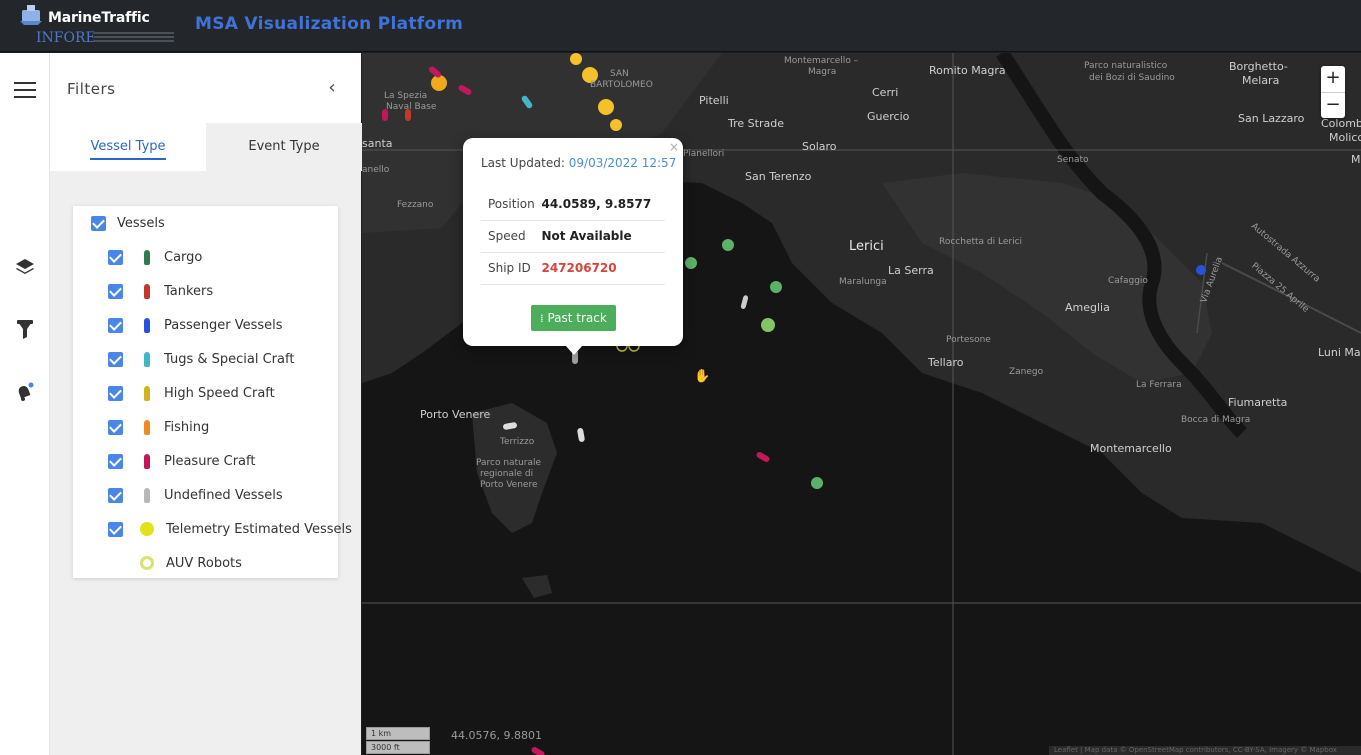 This screenshot has height=755, width=1361. What do you see at coordinates (155, 257) in the screenshot?
I see `vessel-type-row: Cargo` at bounding box center [155, 257].